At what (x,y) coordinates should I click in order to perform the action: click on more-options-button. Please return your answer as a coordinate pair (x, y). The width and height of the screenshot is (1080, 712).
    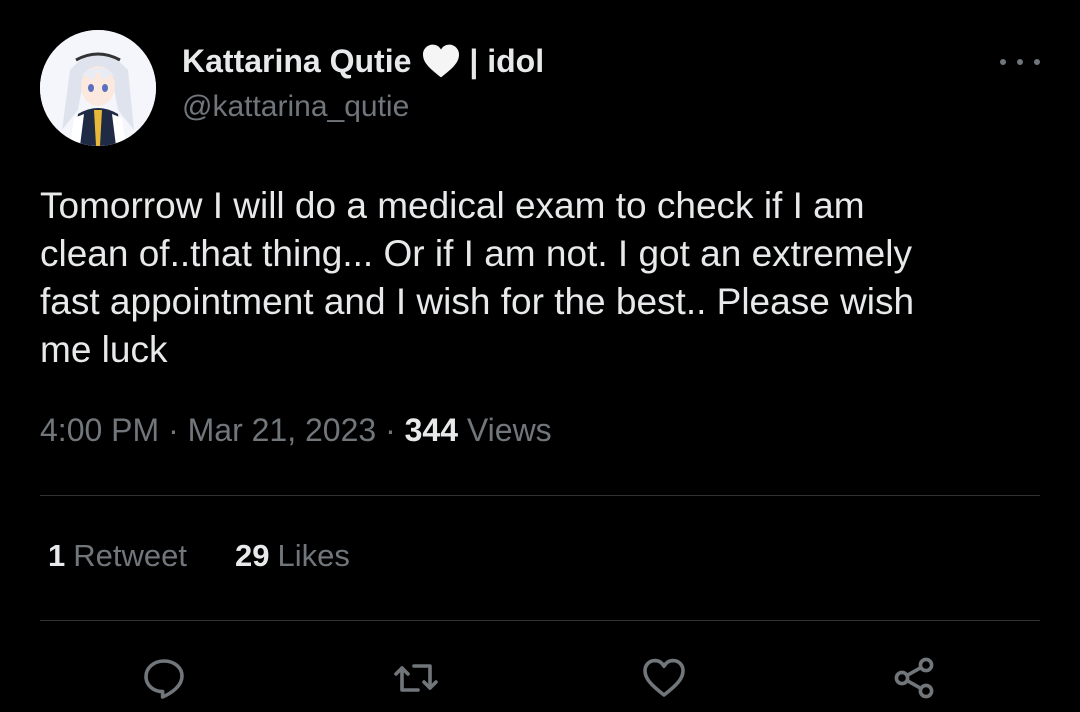
    Looking at the image, I should click on (1020, 62).